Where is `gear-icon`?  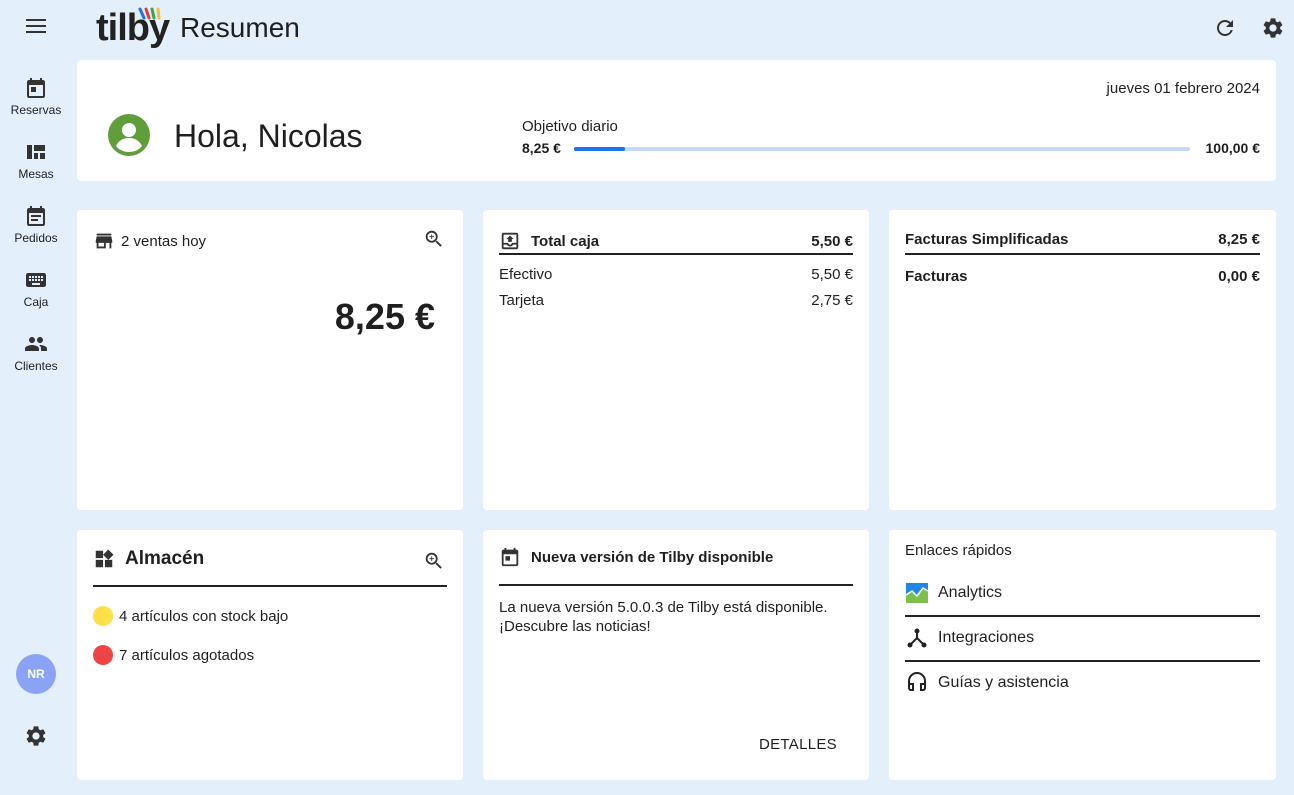
gear-icon is located at coordinates (36, 738).